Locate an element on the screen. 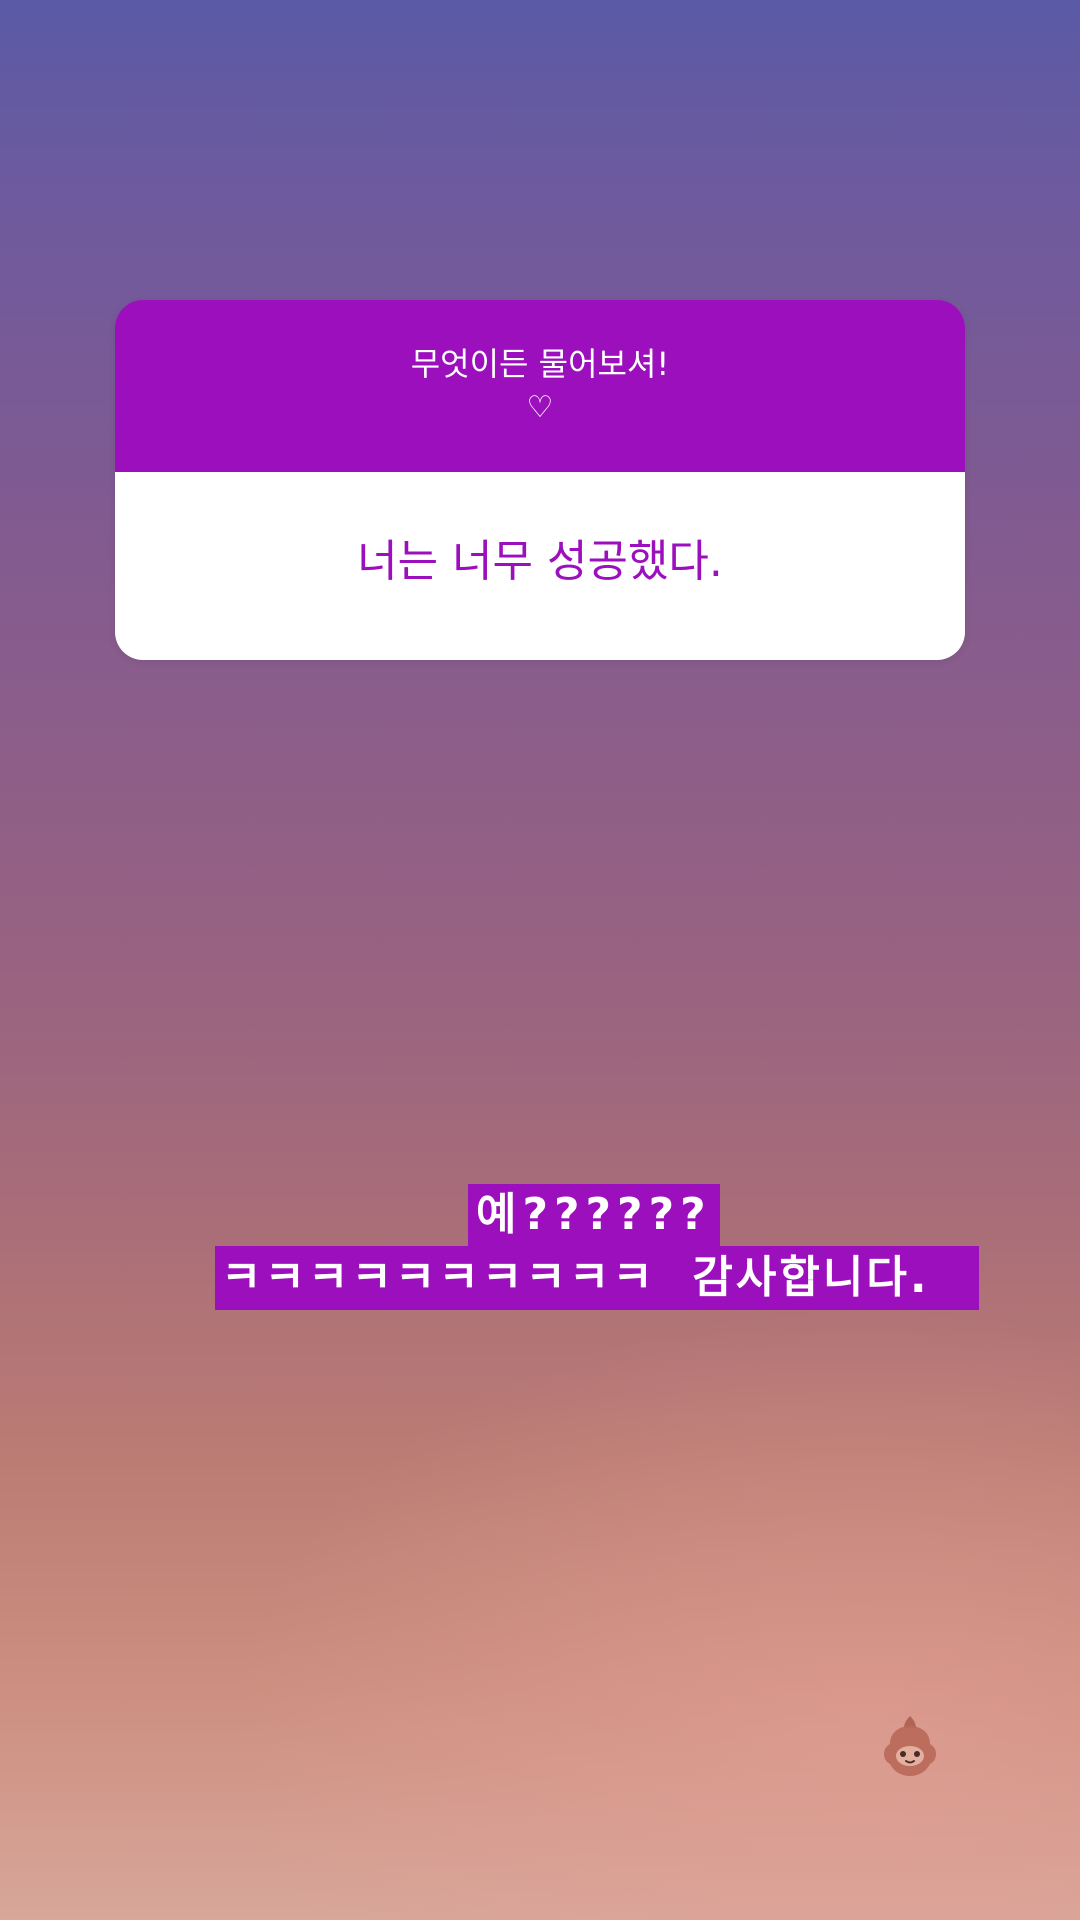  character-face-icon is located at coordinates (910, 1746).